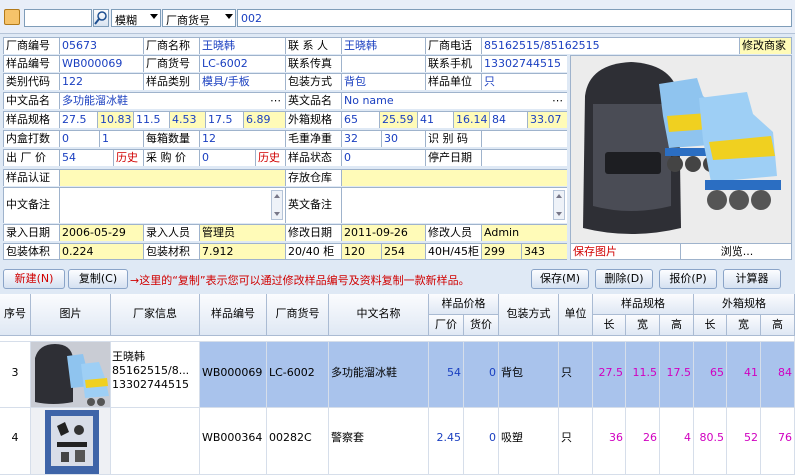 This screenshot has width=795, height=475. Describe the element at coordinates (79, 138) in the screenshot. I see `inner-field-1: 0` at that location.